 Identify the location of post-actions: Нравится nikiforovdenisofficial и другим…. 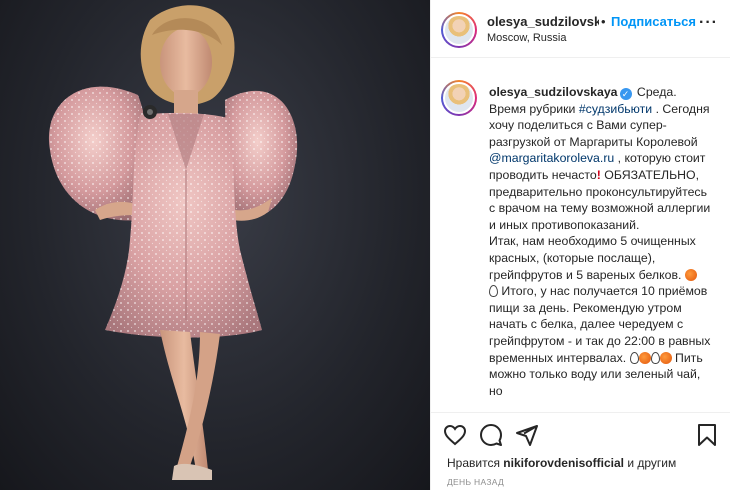
(580, 451).